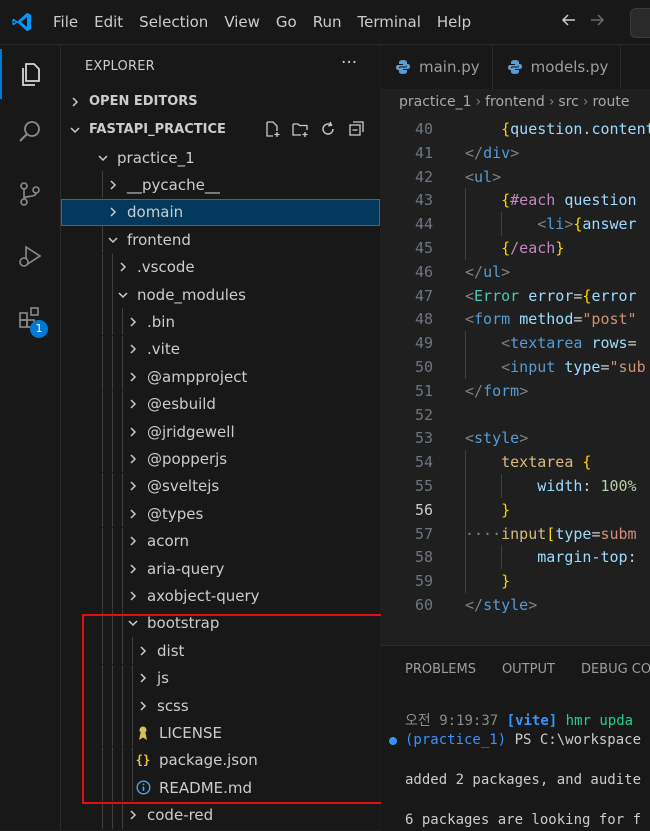 This screenshot has height=831, width=650. I want to click on more-actions-icon: ···, so click(349, 63).